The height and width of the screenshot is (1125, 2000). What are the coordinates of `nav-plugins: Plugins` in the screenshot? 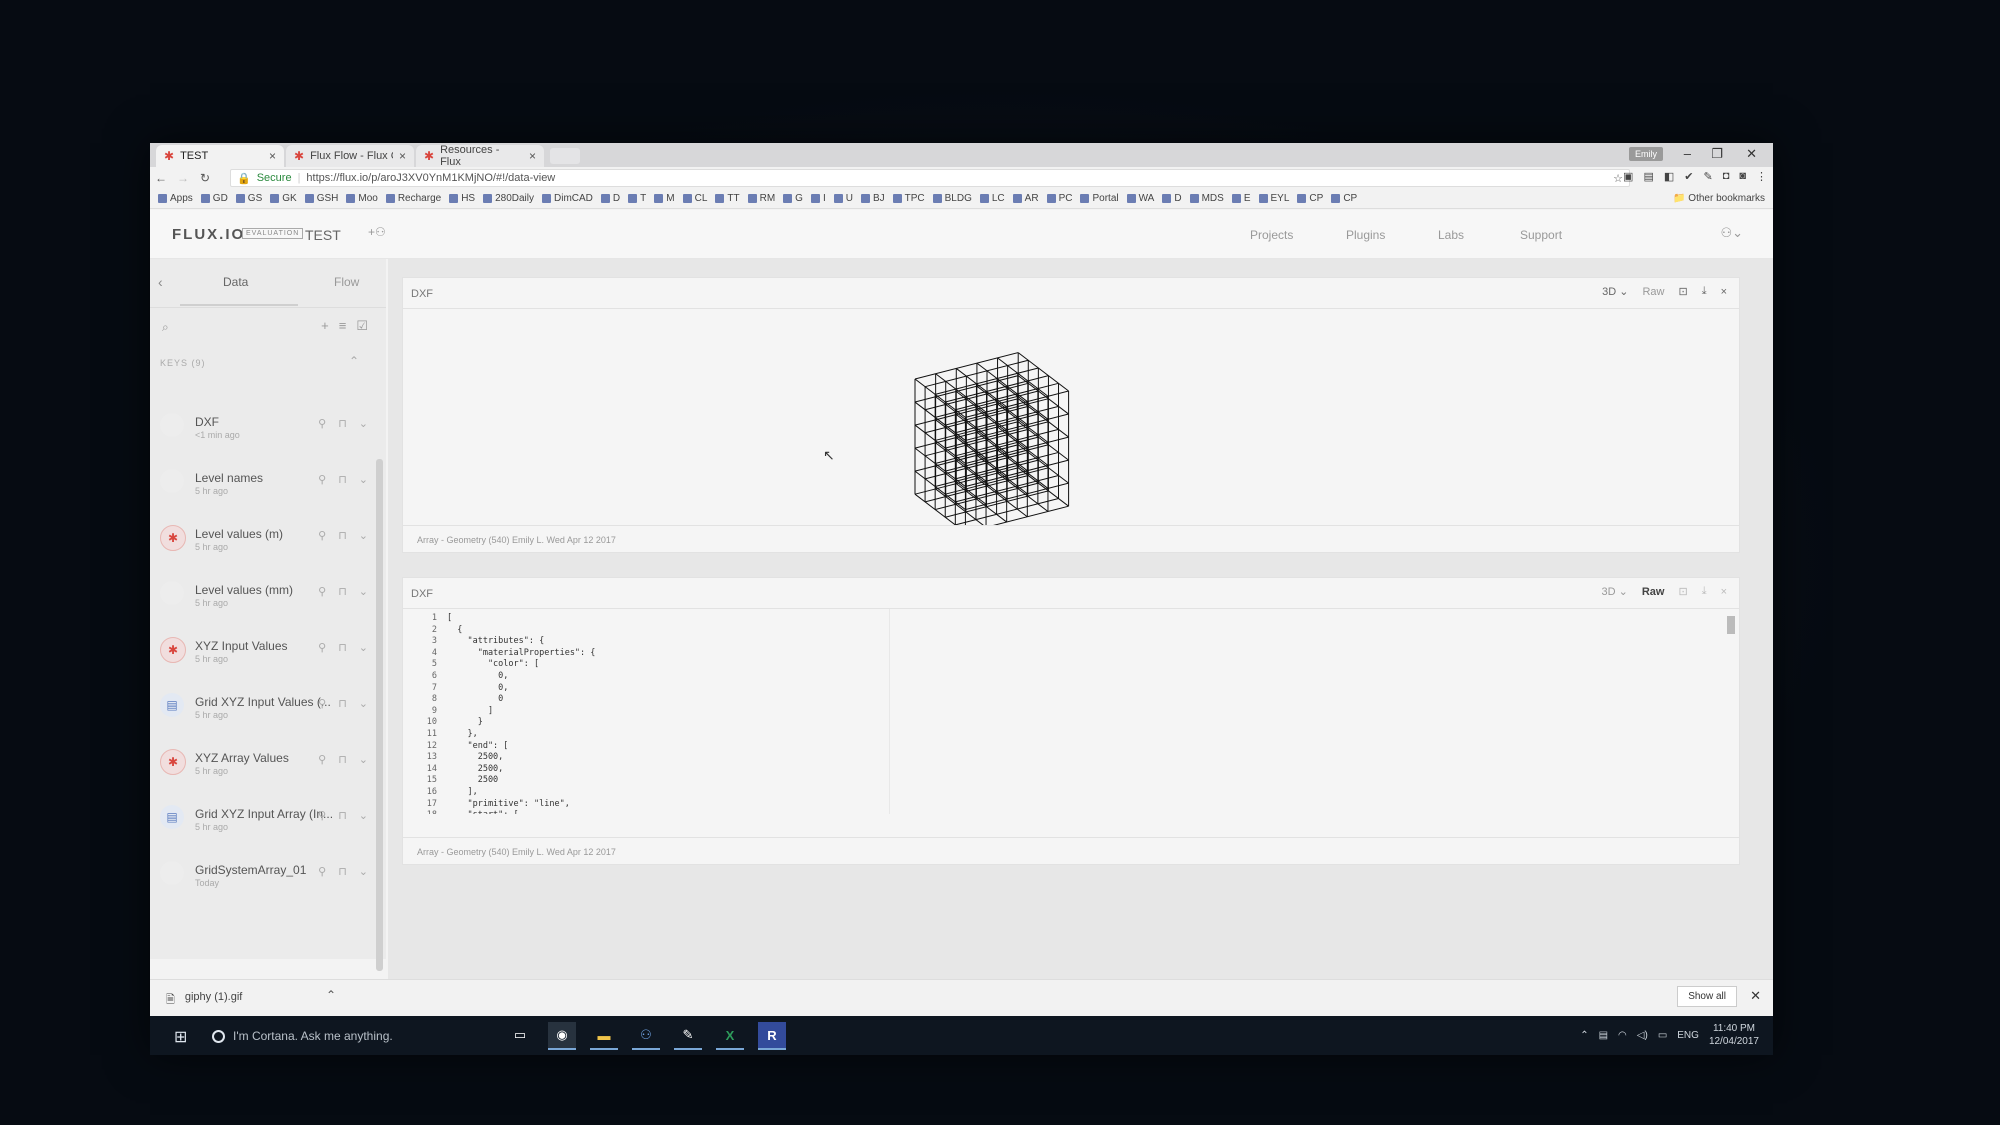 It's located at (1365, 235).